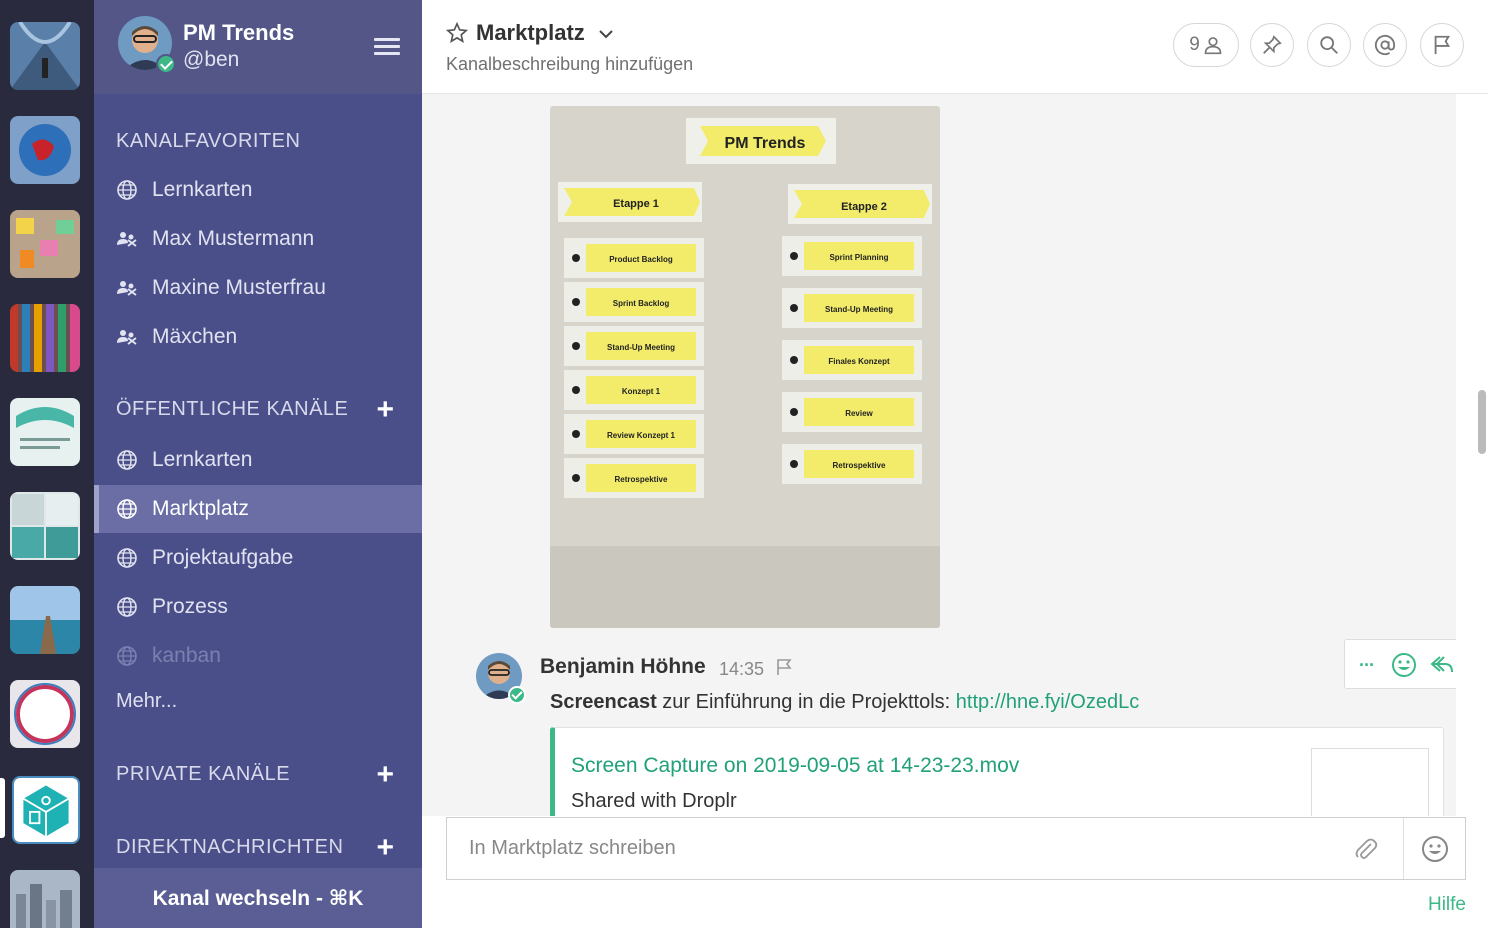 This screenshot has height=928, width=1488. Describe the element at coordinates (45, 432) in the screenshot. I see `team-tile-logo` at that location.